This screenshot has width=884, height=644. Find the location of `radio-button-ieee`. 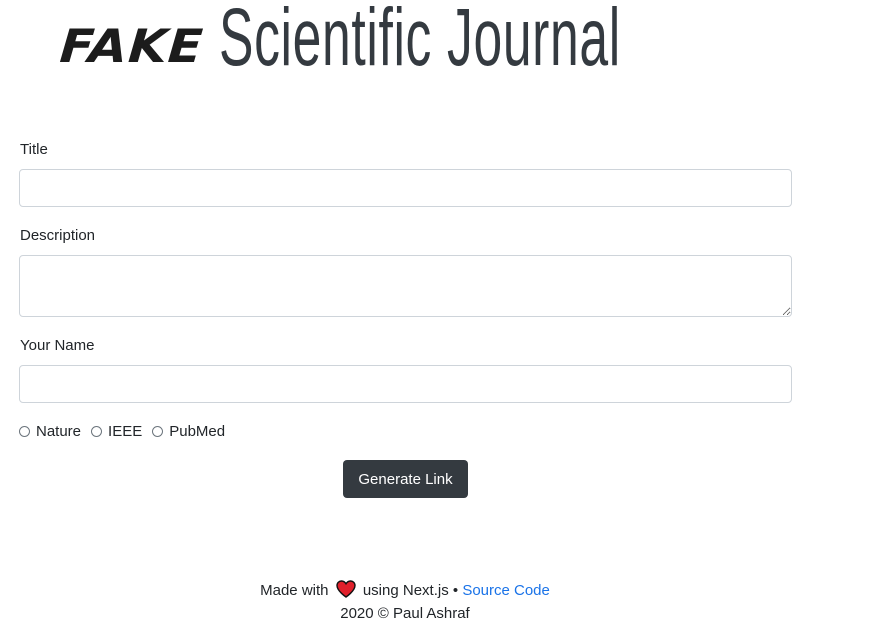

radio-button-ieee is located at coordinates (97, 431).